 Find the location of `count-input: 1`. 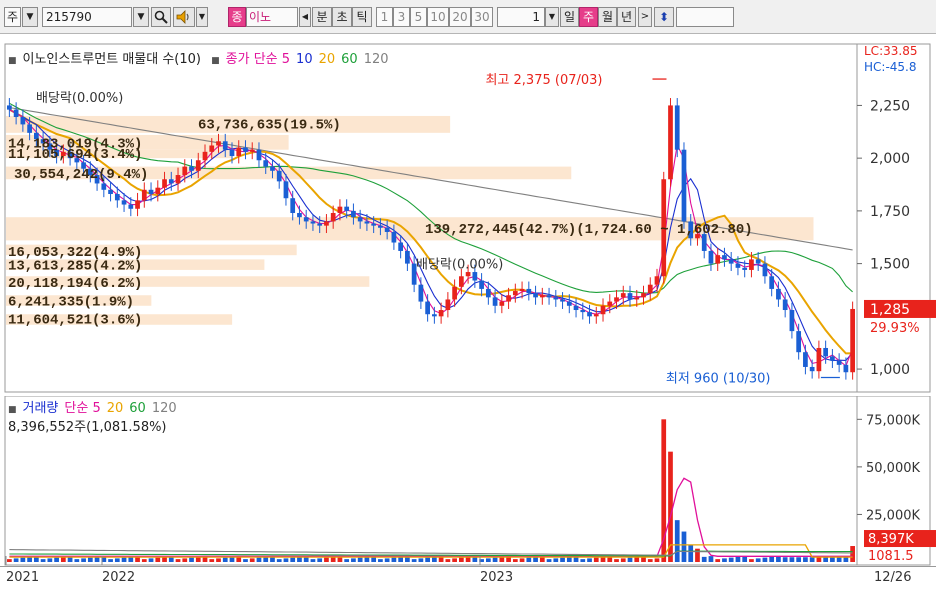

count-input: 1 is located at coordinates (521, 17).